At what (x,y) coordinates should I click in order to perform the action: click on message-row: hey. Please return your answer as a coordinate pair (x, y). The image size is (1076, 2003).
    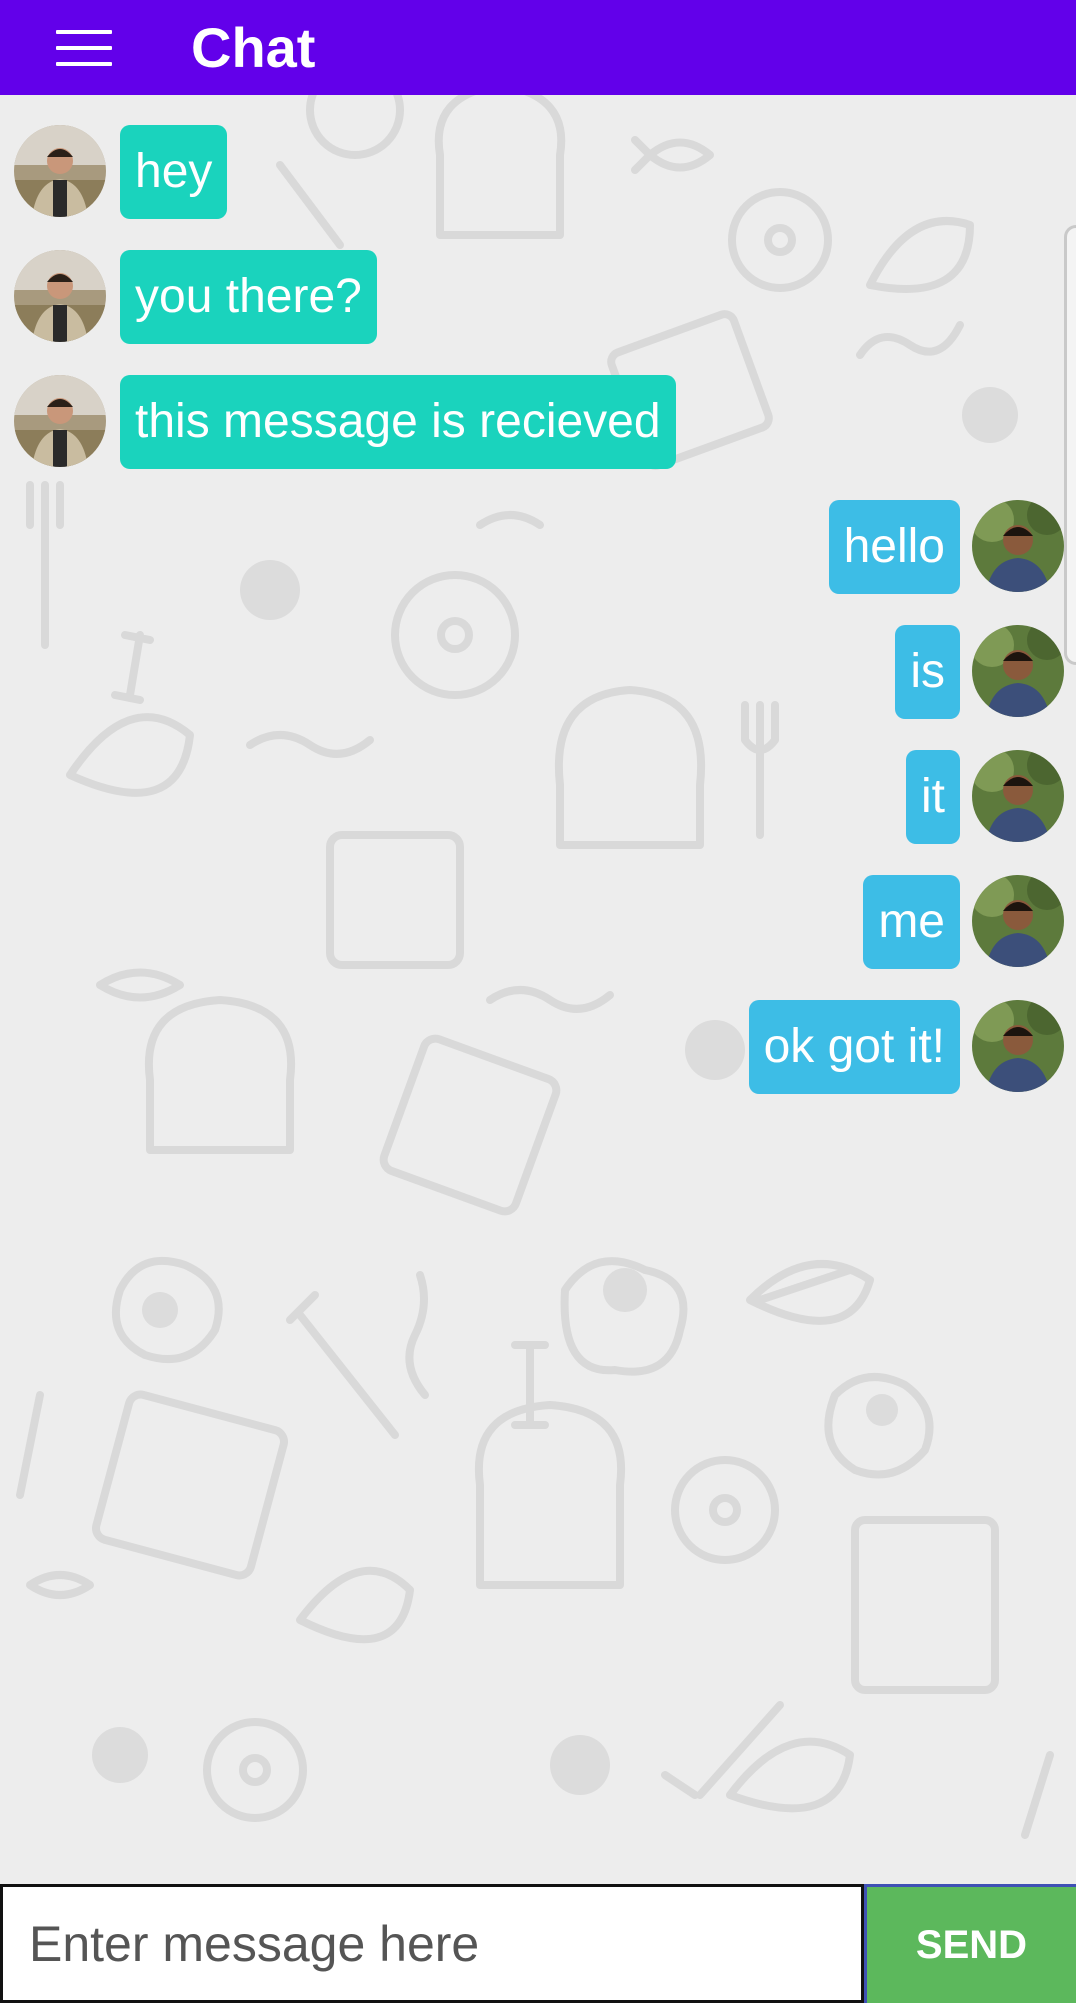
    Looking at the image, I should click on (538, 172).